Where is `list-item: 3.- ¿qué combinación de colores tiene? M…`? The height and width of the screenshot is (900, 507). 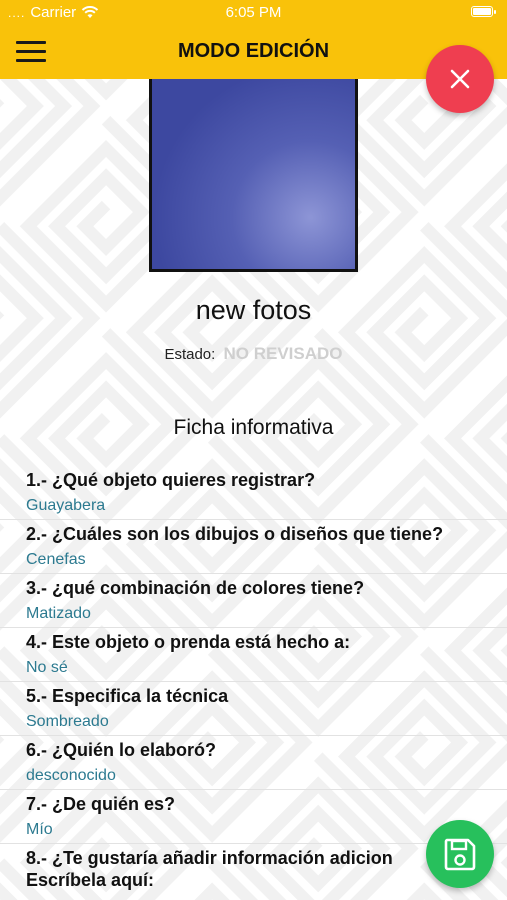
list-item: 3.- ¿qué combinación de colores tiene? M… is located at coordinates (253, 601).